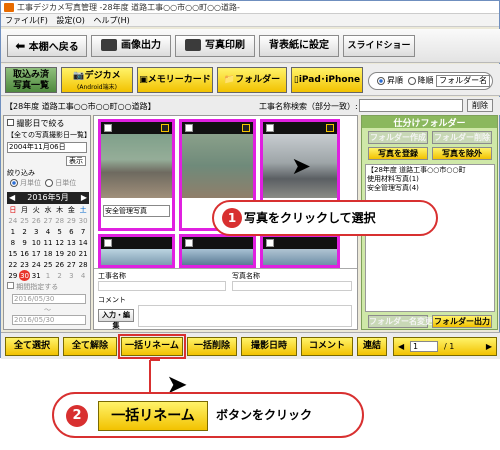  What do you see at coordinates (49, 183) in the screenshot?
I see `radio-by-day` at bounding box center [49, 183].